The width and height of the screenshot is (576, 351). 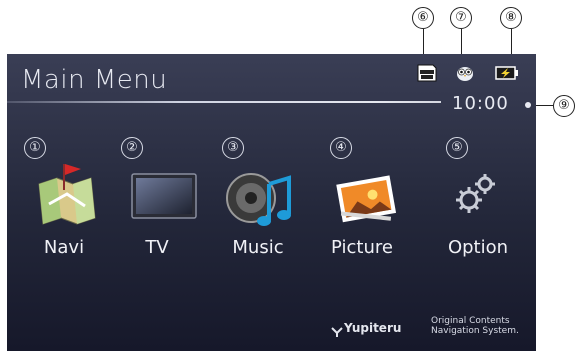 I want to click on callout-6: ⑥, so click(x=423, y=18).